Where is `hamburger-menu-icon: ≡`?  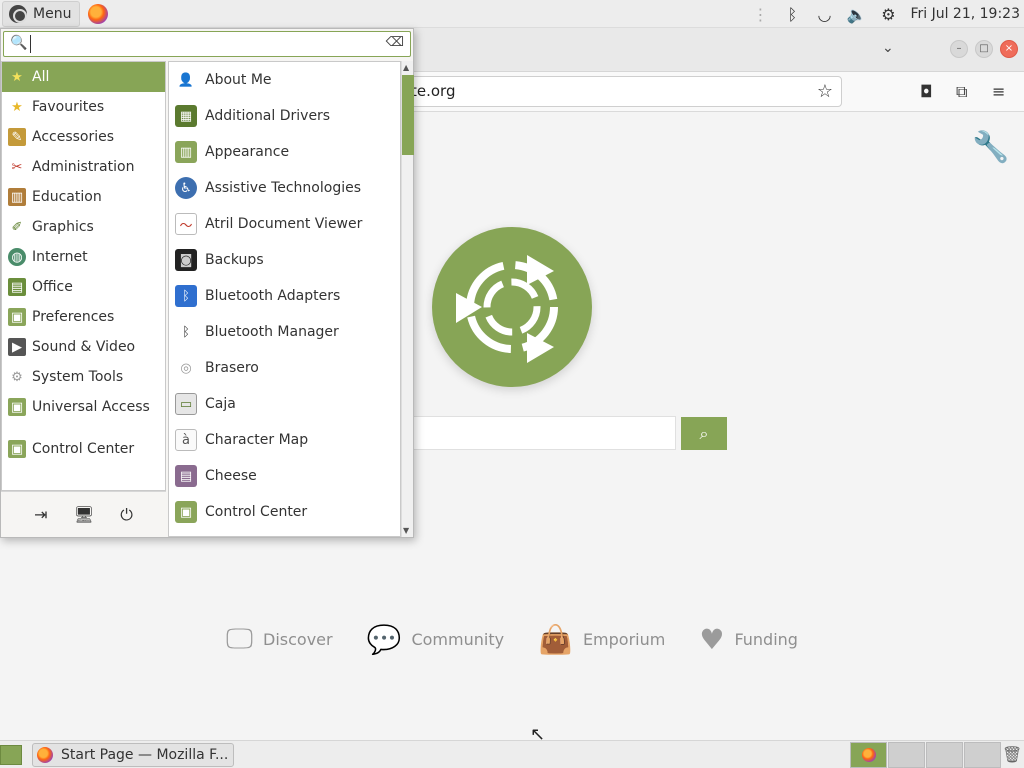 hamburger-menu-icon: ≡ is located at coordinates (998, 91).